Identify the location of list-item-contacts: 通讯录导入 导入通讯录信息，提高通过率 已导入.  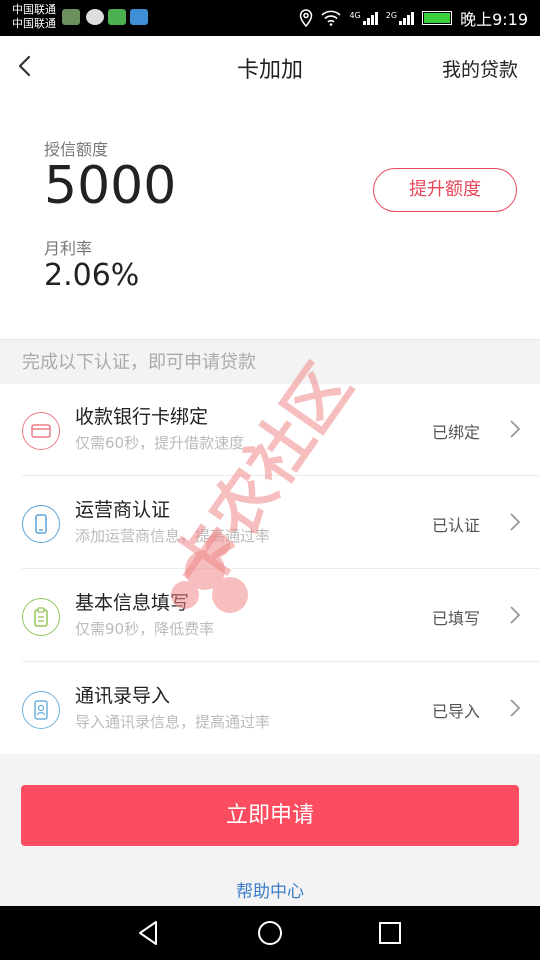
(270, 709).